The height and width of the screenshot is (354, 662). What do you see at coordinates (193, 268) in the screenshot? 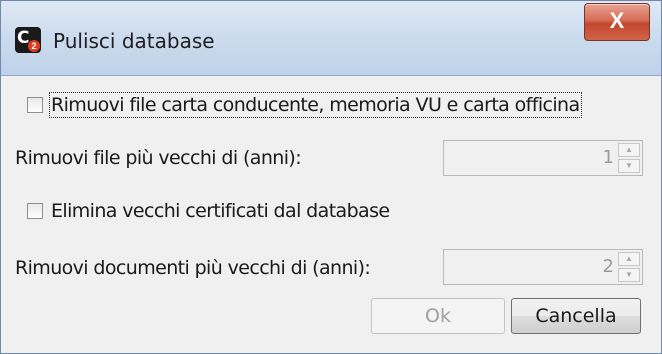
I see `remove-documents-older-label: Rimuovi documenti più vecchi di (anni):` at bounding box center [193, 268].